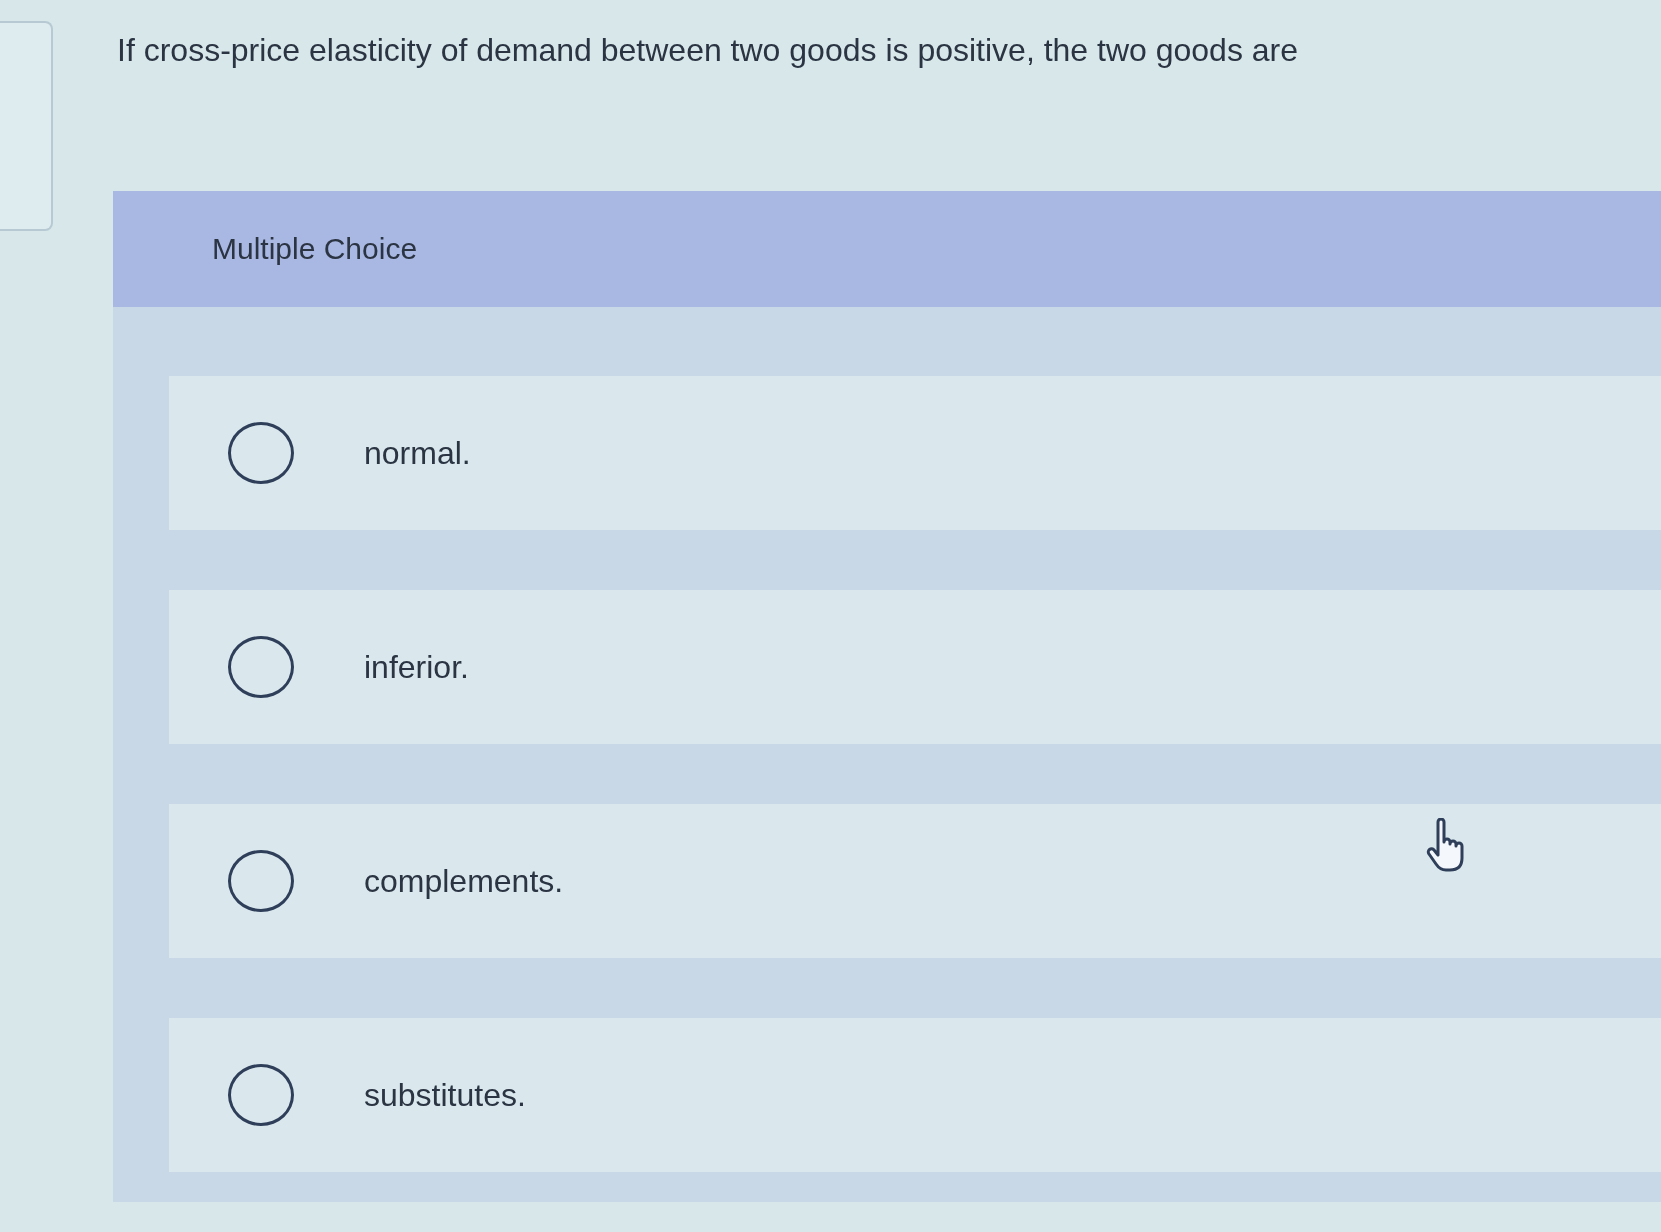  What do you see at coordinates (315, 249) in the screenshot?
I see `panel-heading: Multiple Choice` at bounding box center [315, 249].